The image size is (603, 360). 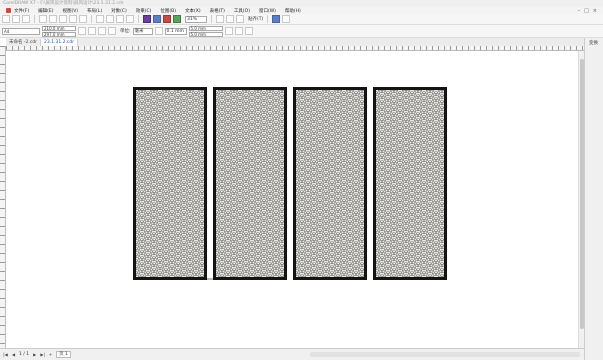 I want to click on new-document-icon, so click(x=6, y=19).